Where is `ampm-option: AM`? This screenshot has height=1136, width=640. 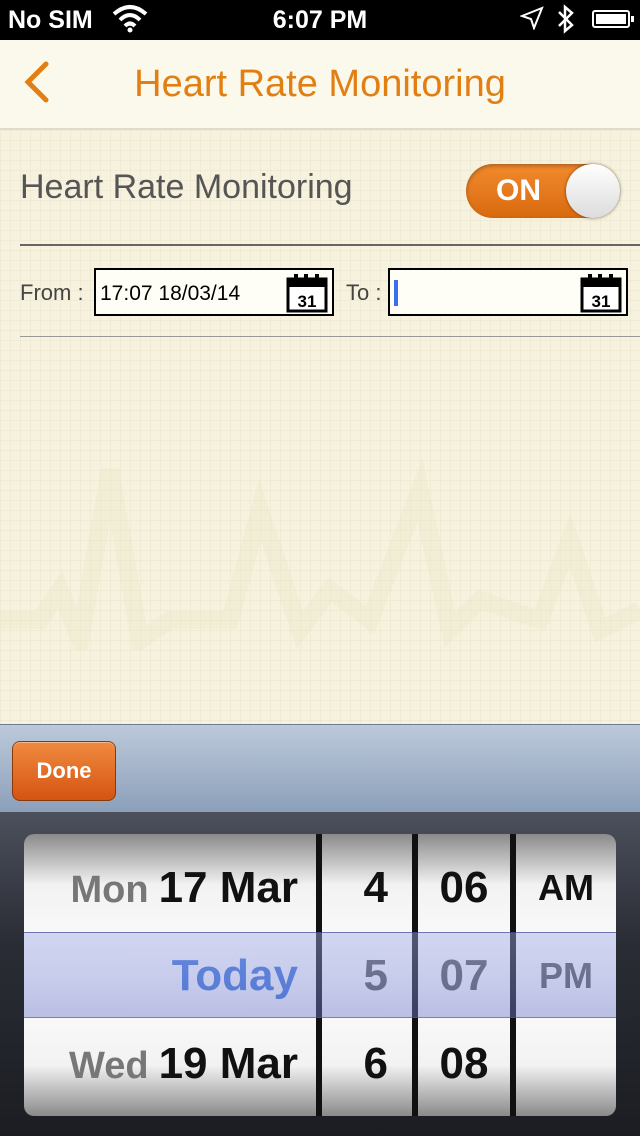
ampm-option: AM is located at coordinates (566, 888).